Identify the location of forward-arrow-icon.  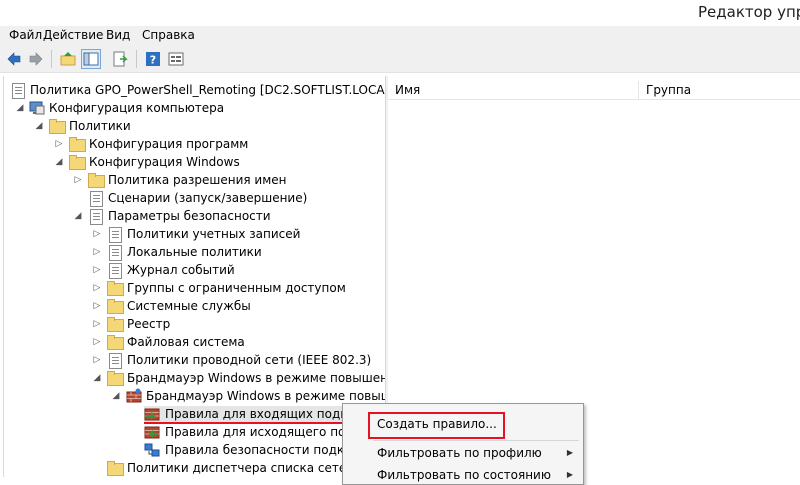
(36, 59).